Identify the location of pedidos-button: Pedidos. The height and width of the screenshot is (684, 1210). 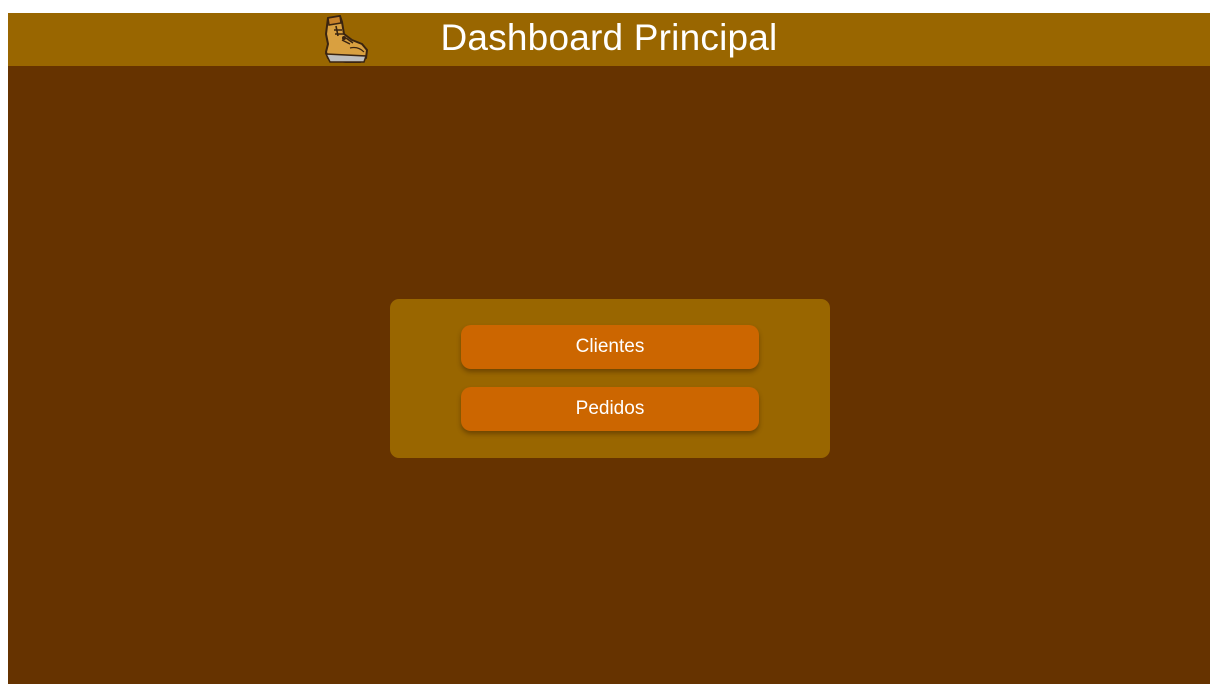
(610, 409).